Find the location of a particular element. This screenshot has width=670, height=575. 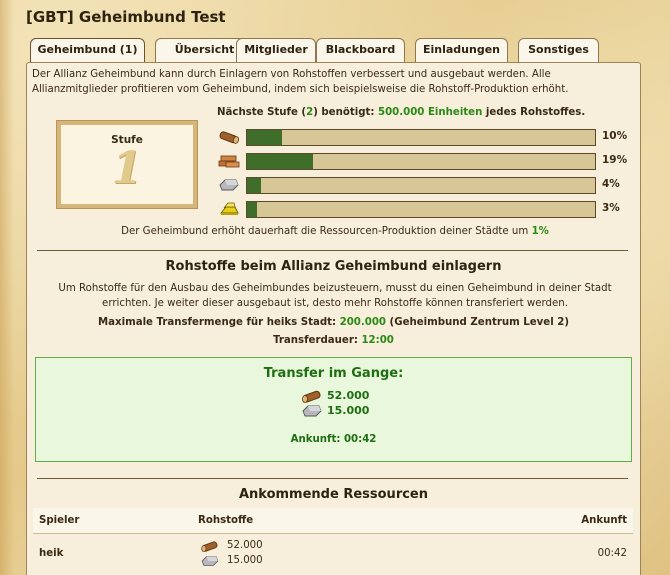

resource-row-brick: 19% is located at coordinates (428, 161).